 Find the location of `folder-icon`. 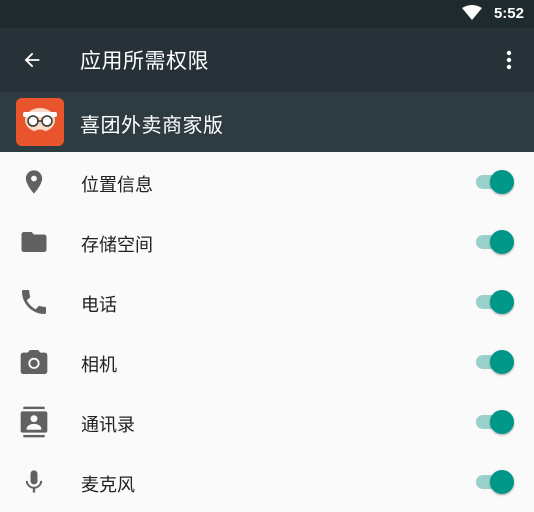

folder-icon is located at coordinates (34, 242).